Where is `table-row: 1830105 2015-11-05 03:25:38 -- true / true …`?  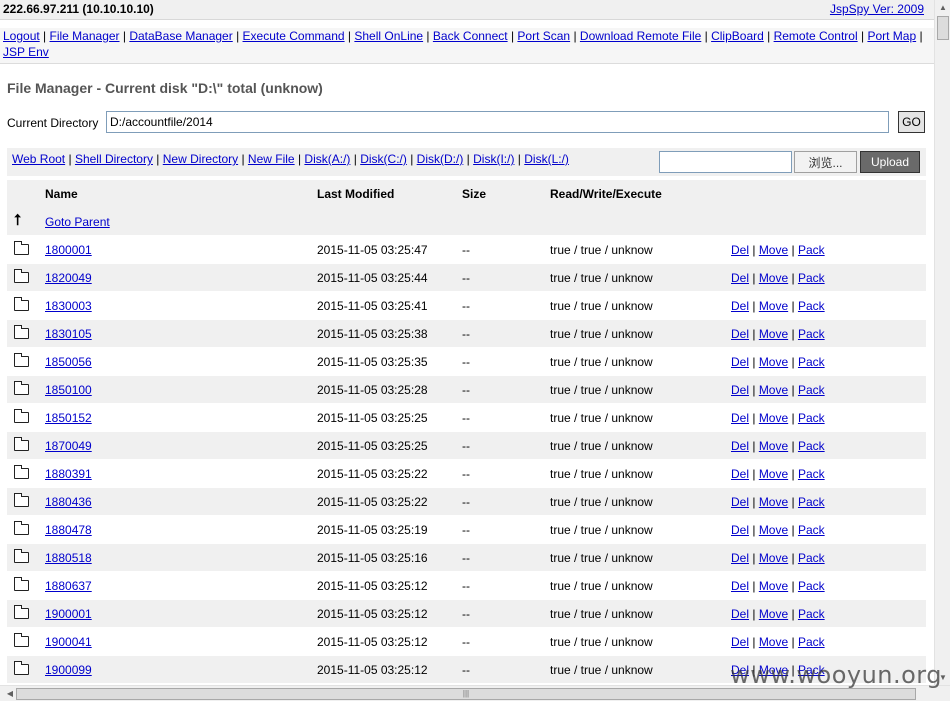 table-row: 1830105 2015-11-05 03:25:38 -- true / true … is located at coordinates (466, 334).